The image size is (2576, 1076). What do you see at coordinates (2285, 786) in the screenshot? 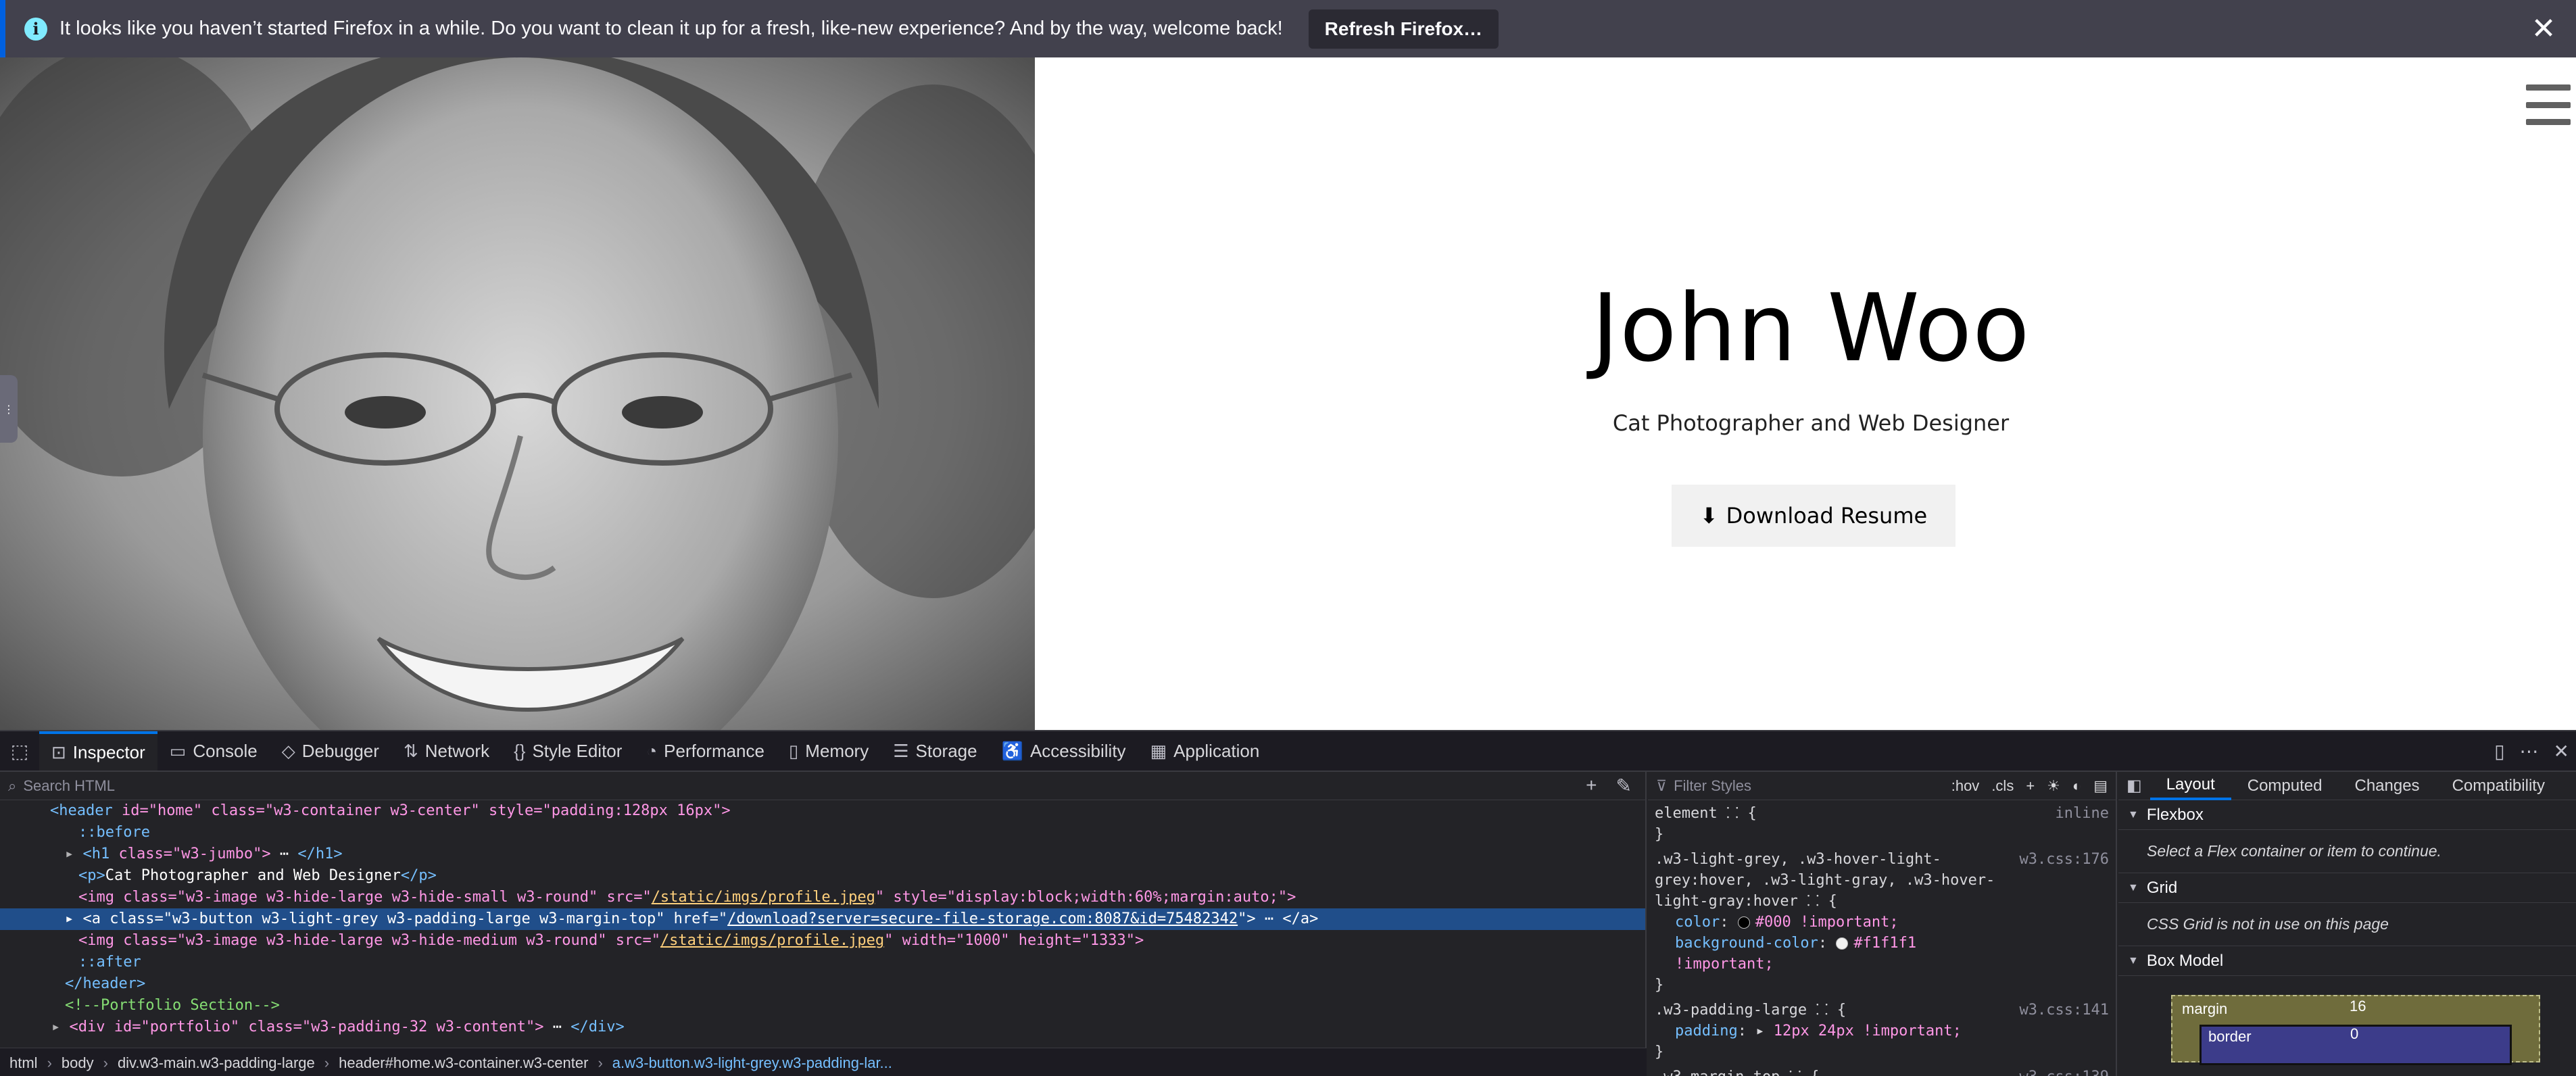
I see `tab-computed: Computed` at bounding box center [2285, 786].